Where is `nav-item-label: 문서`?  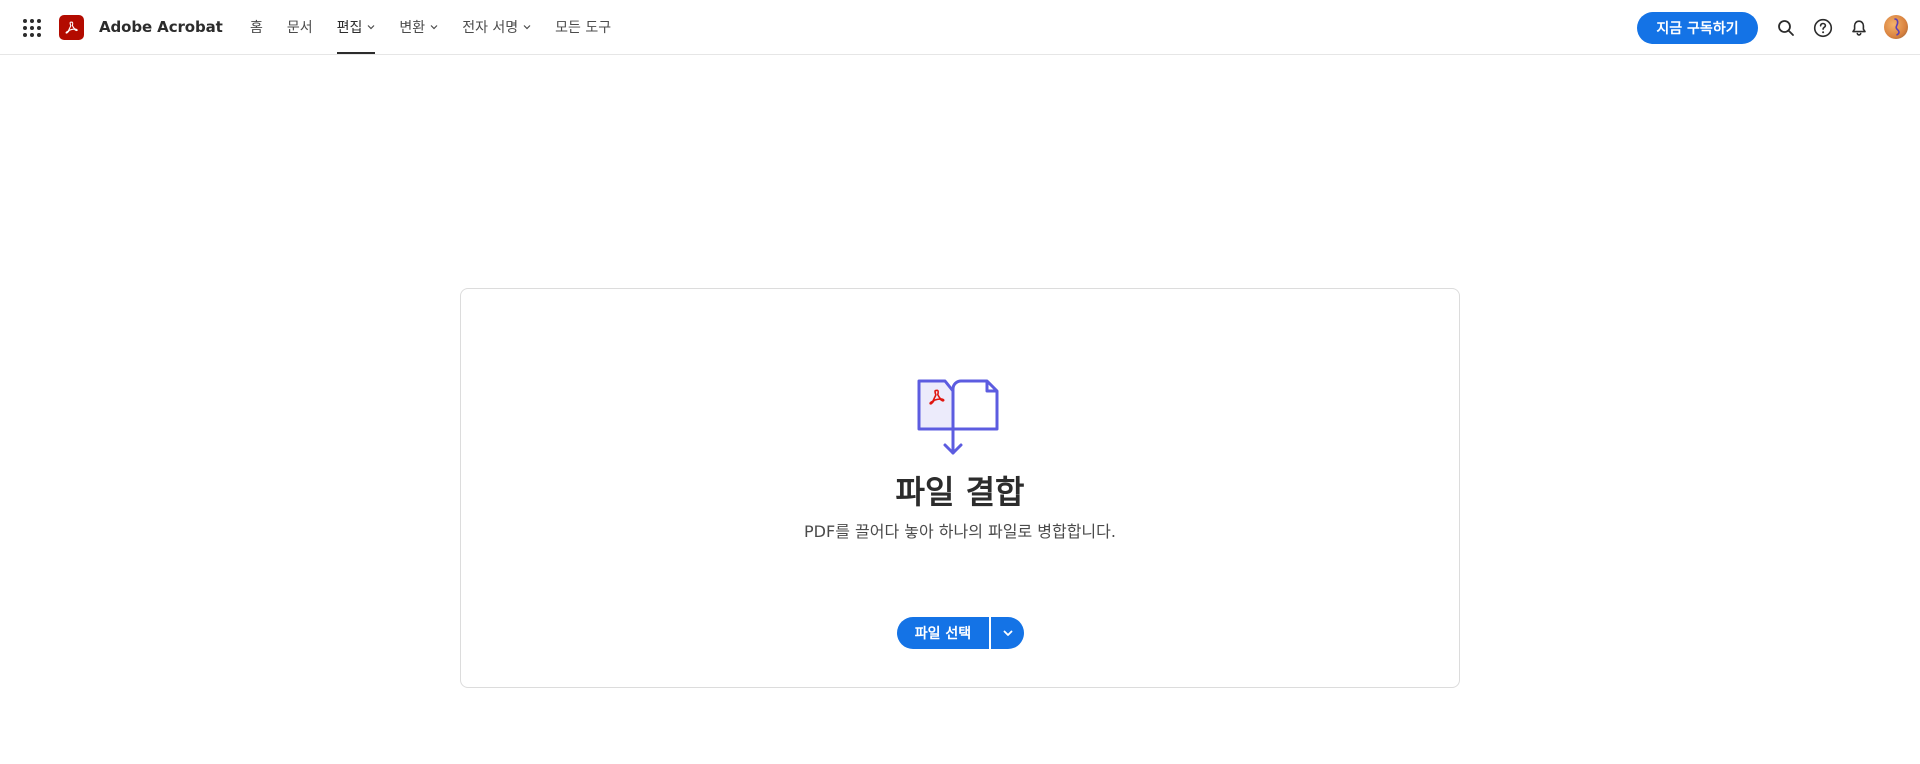
nav-item-label: 문서 is located at coordinates (299, 28).